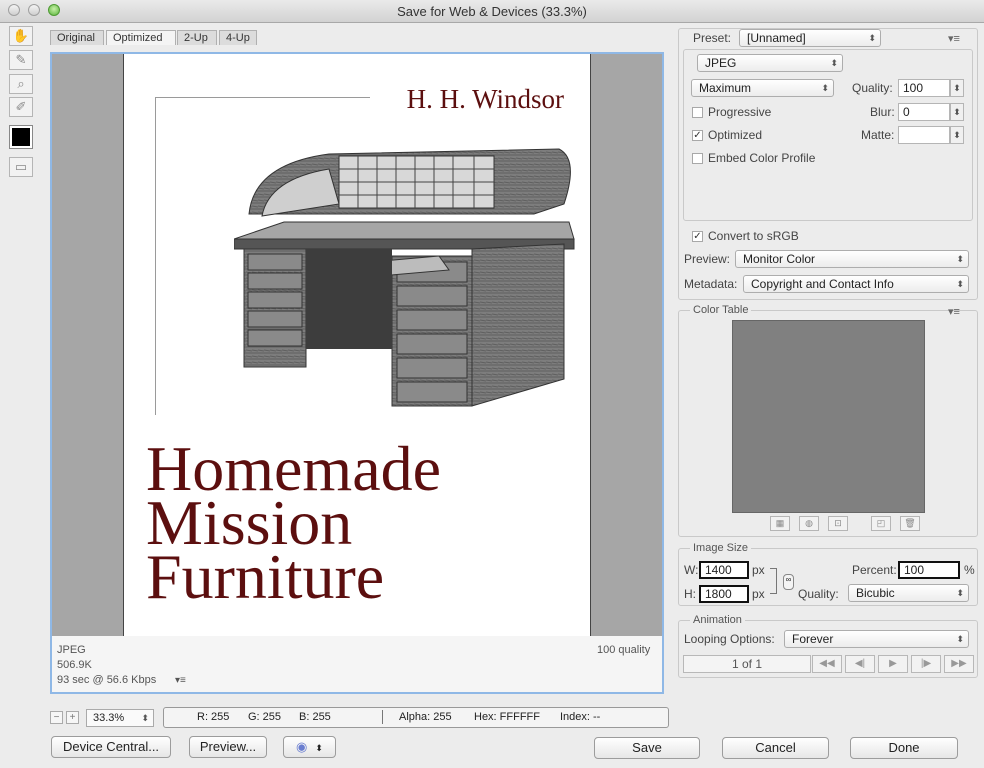 The width and height of the screenshot is (984, 768). Describe the element at coordinates (580, 717) in the screenshot. I see `index-value: Index: --` at that location.